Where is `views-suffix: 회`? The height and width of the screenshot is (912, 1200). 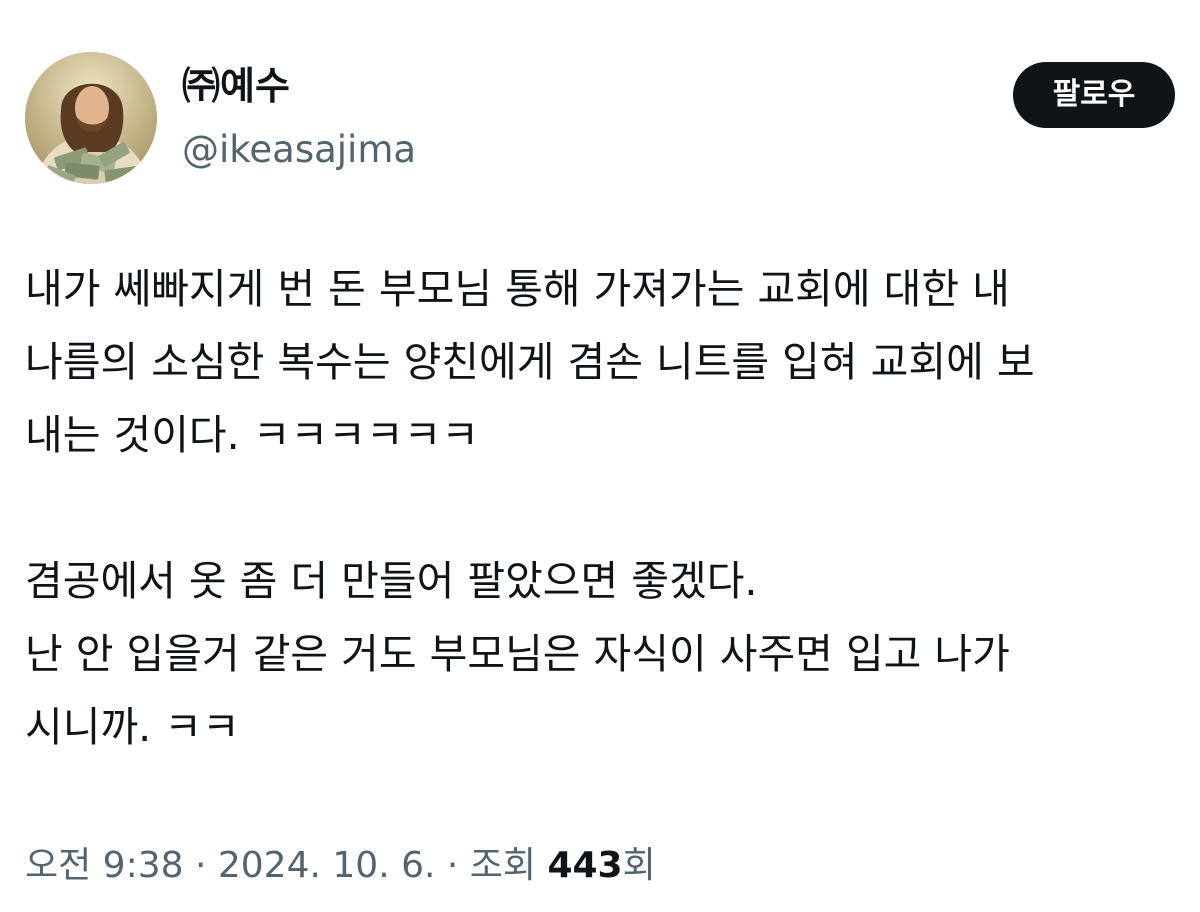 views-suffix: 회 is located at coordinates (639, 865).